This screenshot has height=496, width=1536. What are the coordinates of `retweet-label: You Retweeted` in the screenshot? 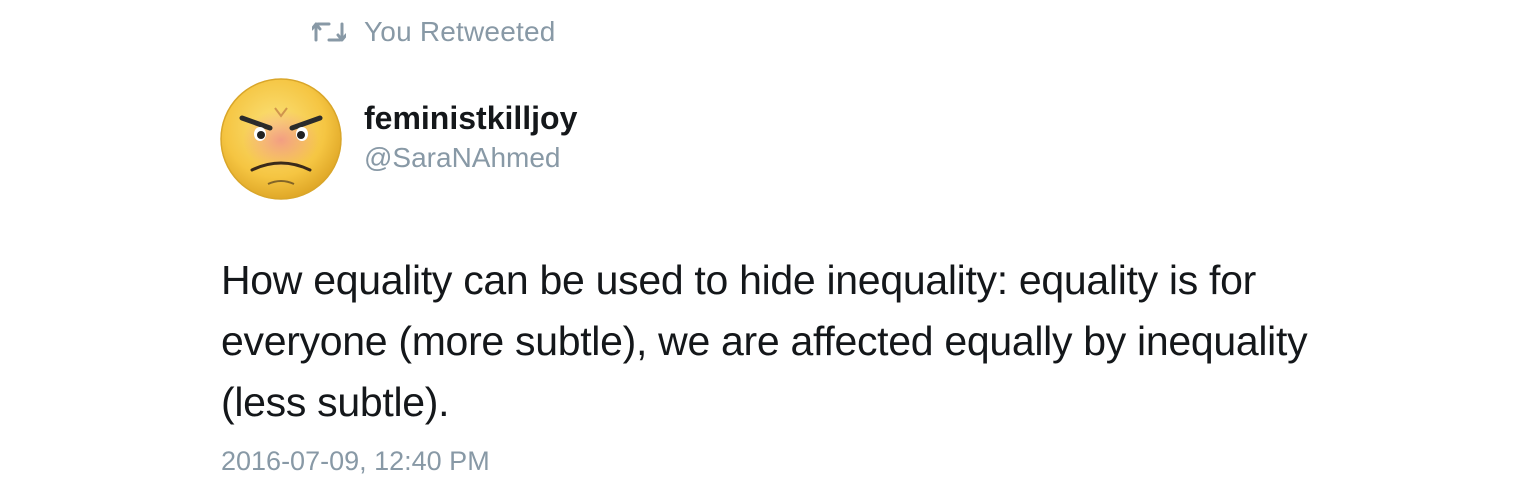 It's located at (460, 31).